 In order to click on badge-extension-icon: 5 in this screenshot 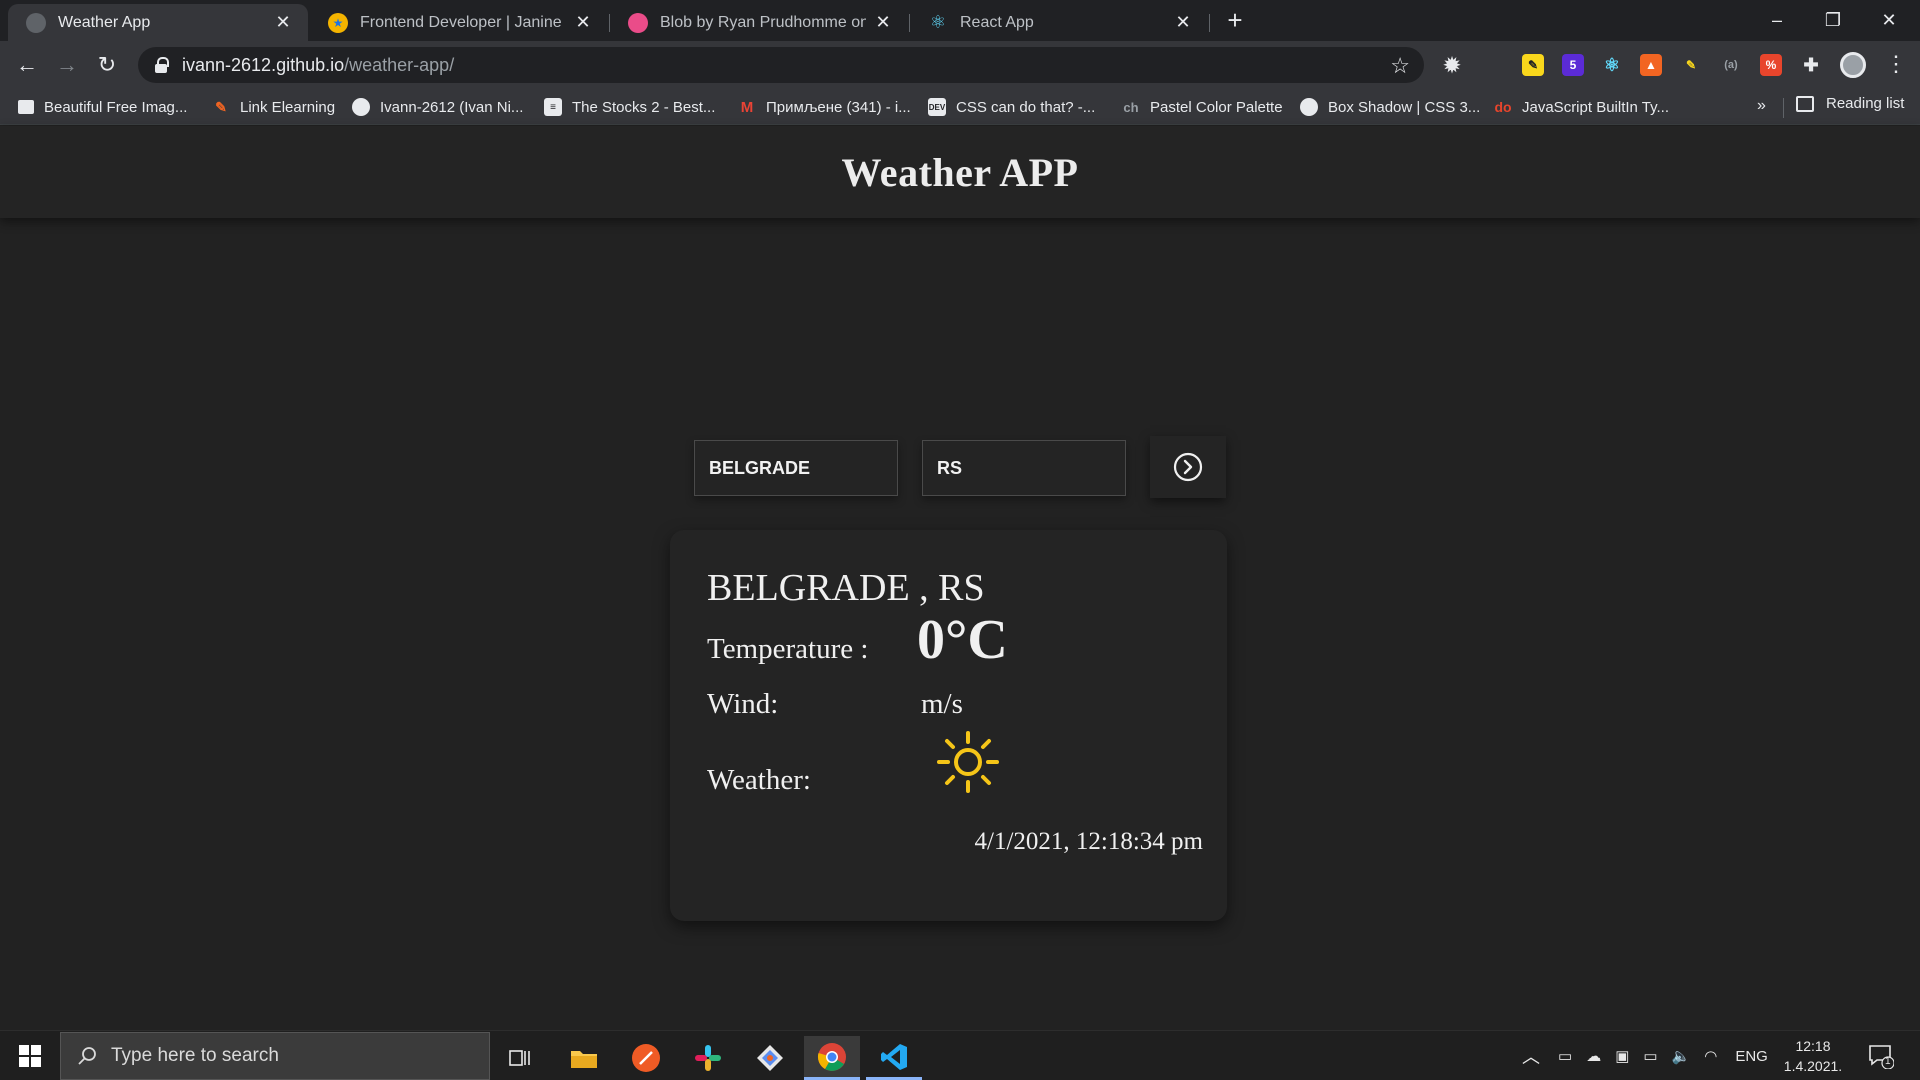, I will do `click(1573, 65)`.